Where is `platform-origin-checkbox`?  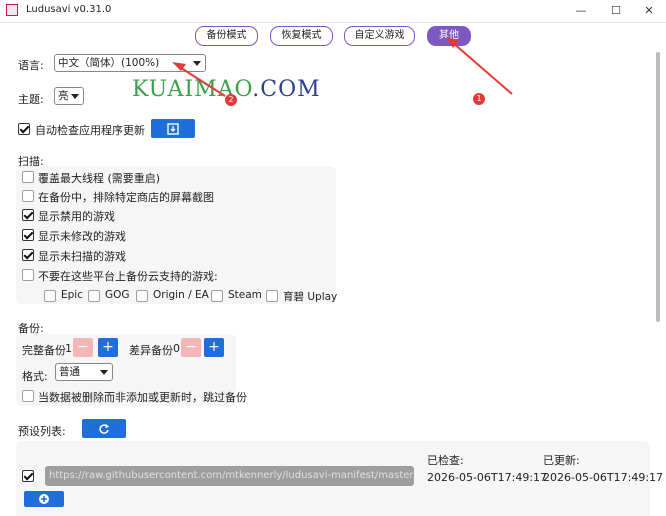
platform-origin-checkbox is located at coordinates (142, 296).